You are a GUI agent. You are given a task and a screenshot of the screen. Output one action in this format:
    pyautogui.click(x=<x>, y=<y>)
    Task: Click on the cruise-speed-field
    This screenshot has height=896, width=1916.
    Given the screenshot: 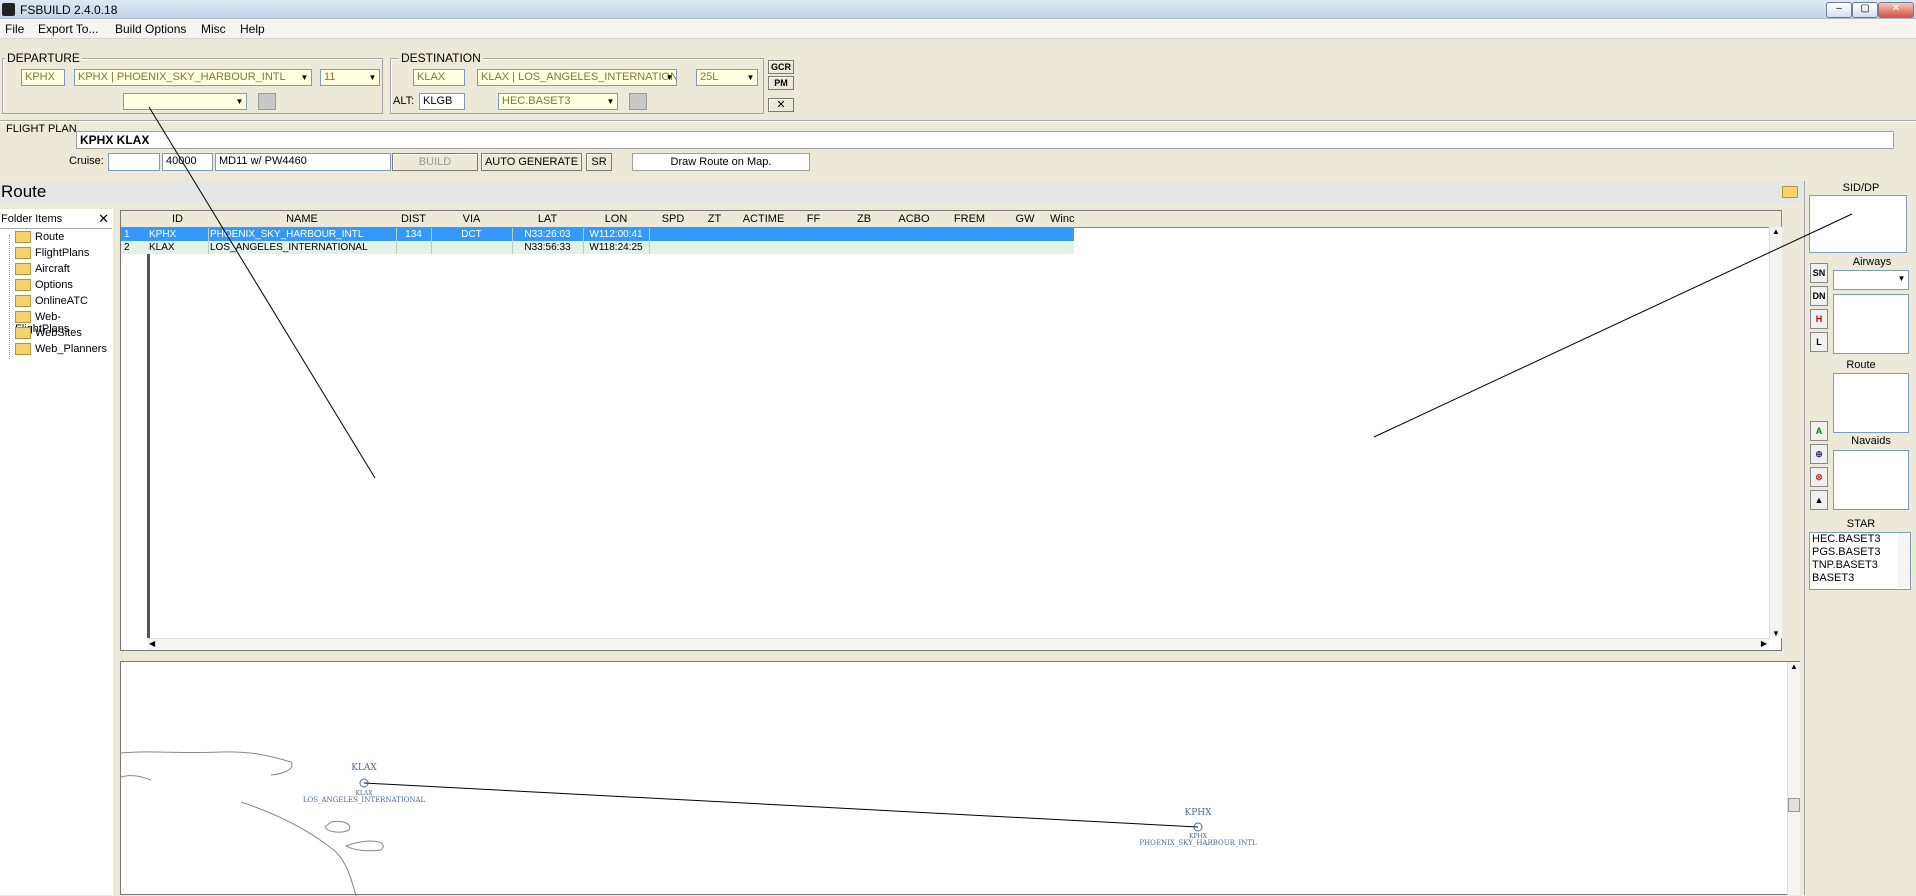 What is the action you would take?
    pyautogui.click(x=134, y=162)
    